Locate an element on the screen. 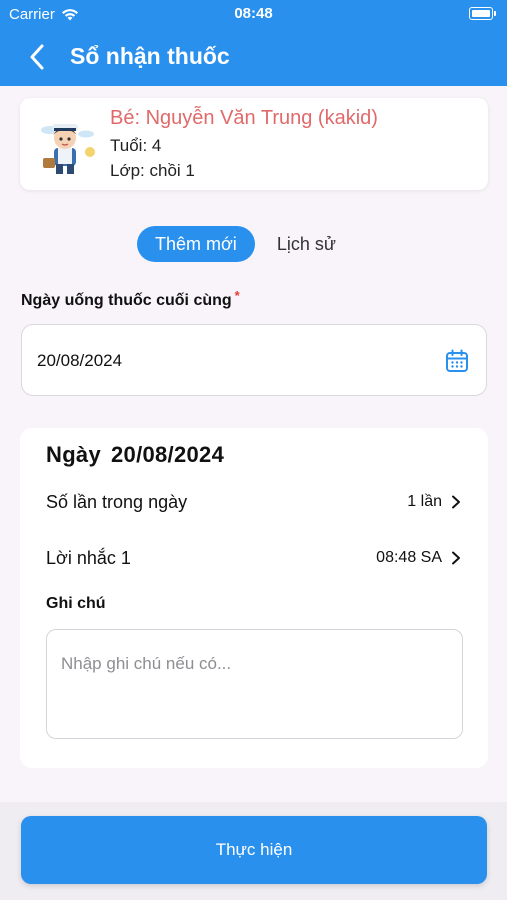 This screenshot has height=900, width=507. times-per-day-value: 1 lần is located at coordinates (424, 501).